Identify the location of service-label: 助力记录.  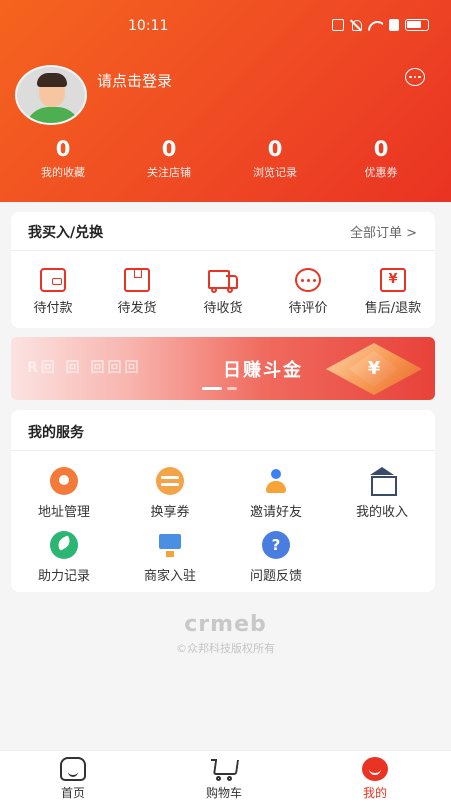
(63, 576).